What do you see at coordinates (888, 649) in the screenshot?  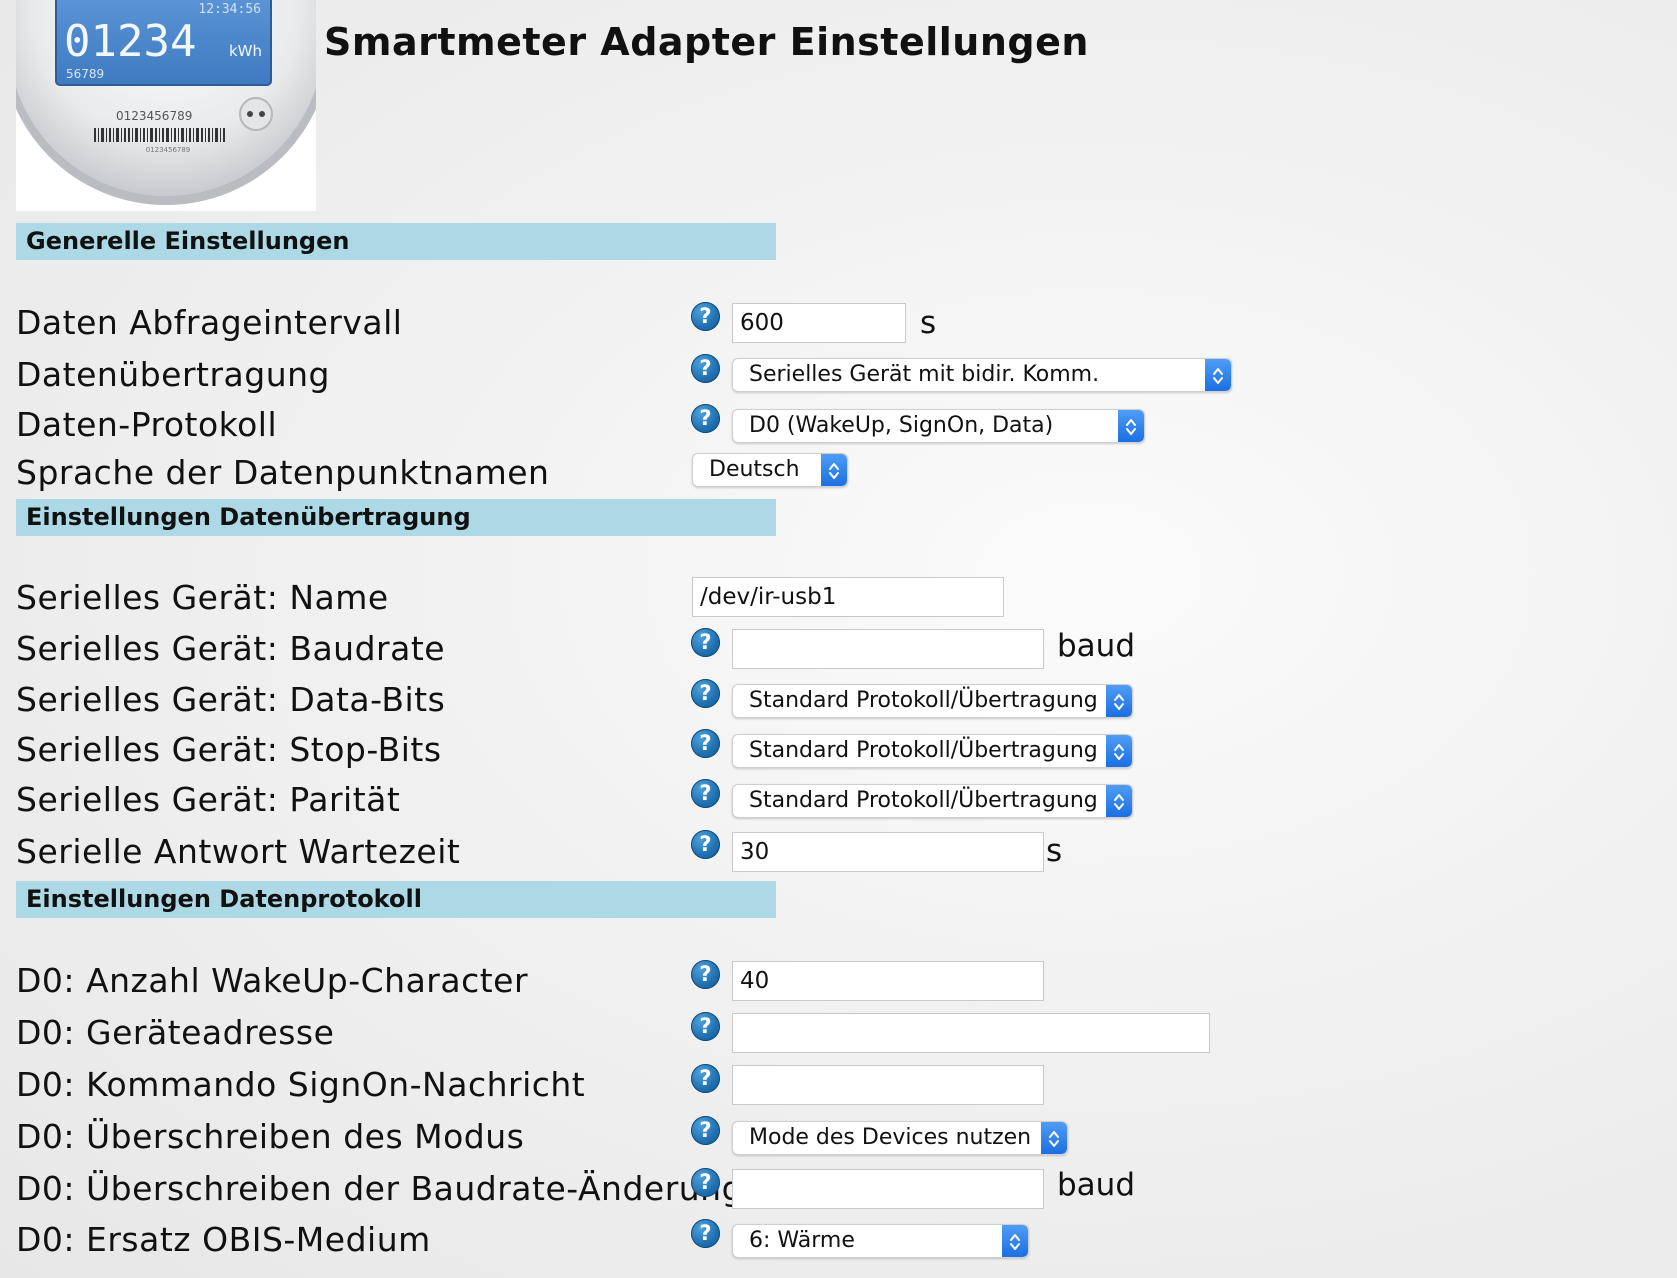 I see `serial-baud-input` at bounding box center [888, 649].